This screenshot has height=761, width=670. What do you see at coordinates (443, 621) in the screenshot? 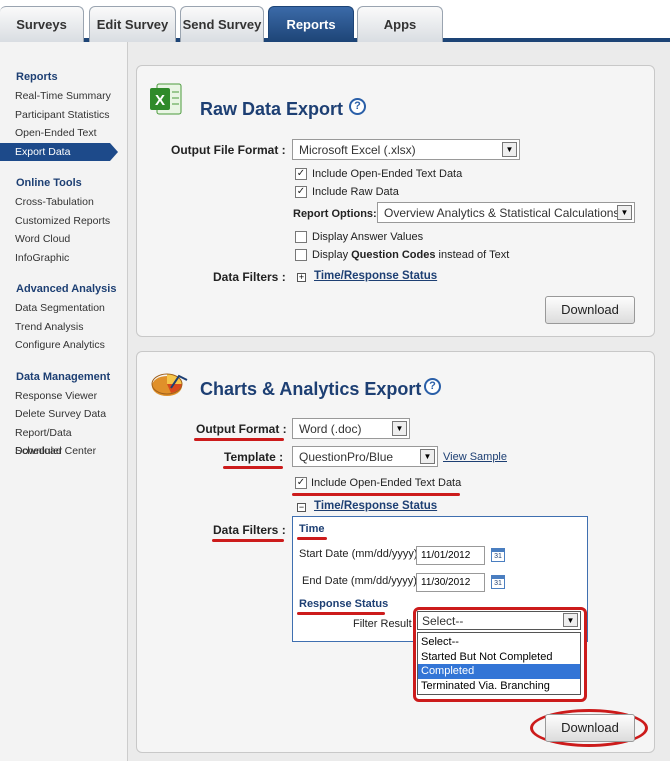
I see `filter-result-value: Select--` at bounding box center [443, 621].